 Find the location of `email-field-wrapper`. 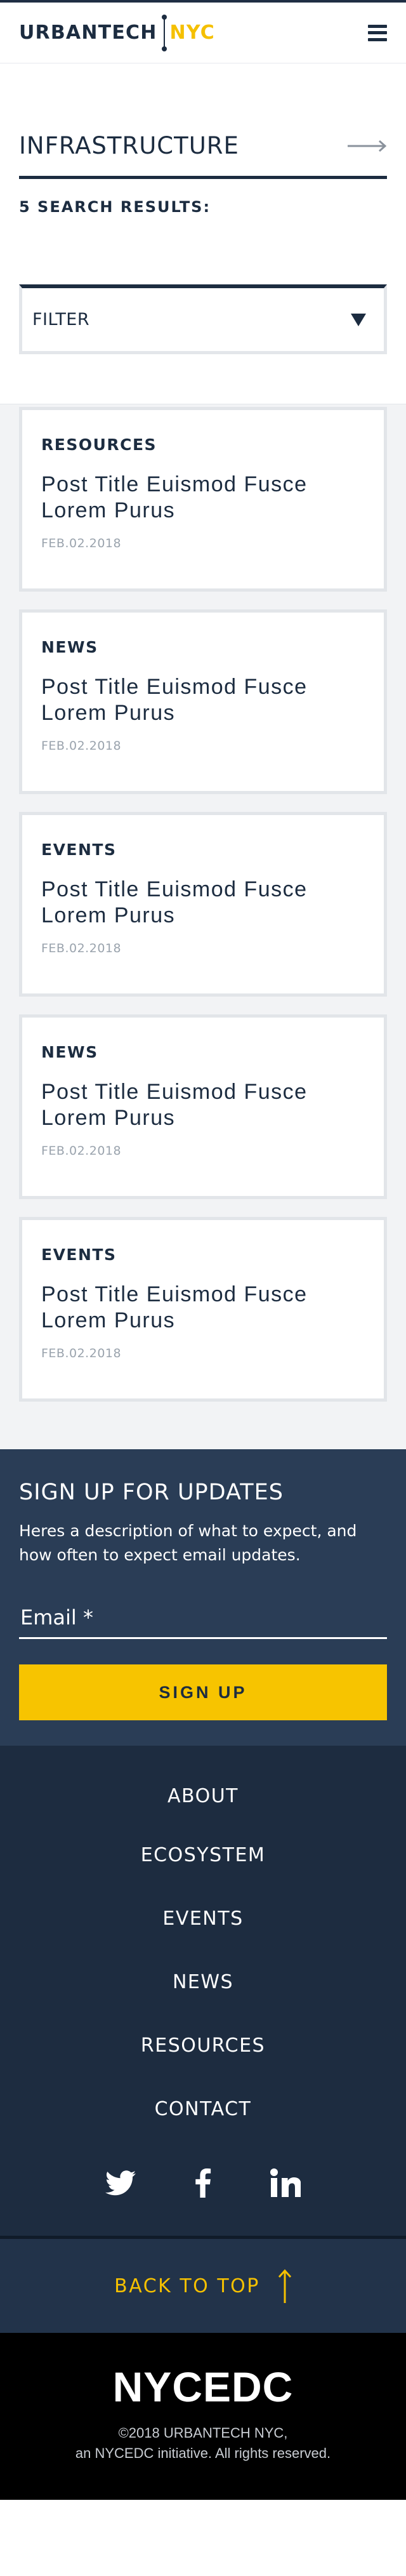

email-field-wrapper is located at coordinates (203, 1622).